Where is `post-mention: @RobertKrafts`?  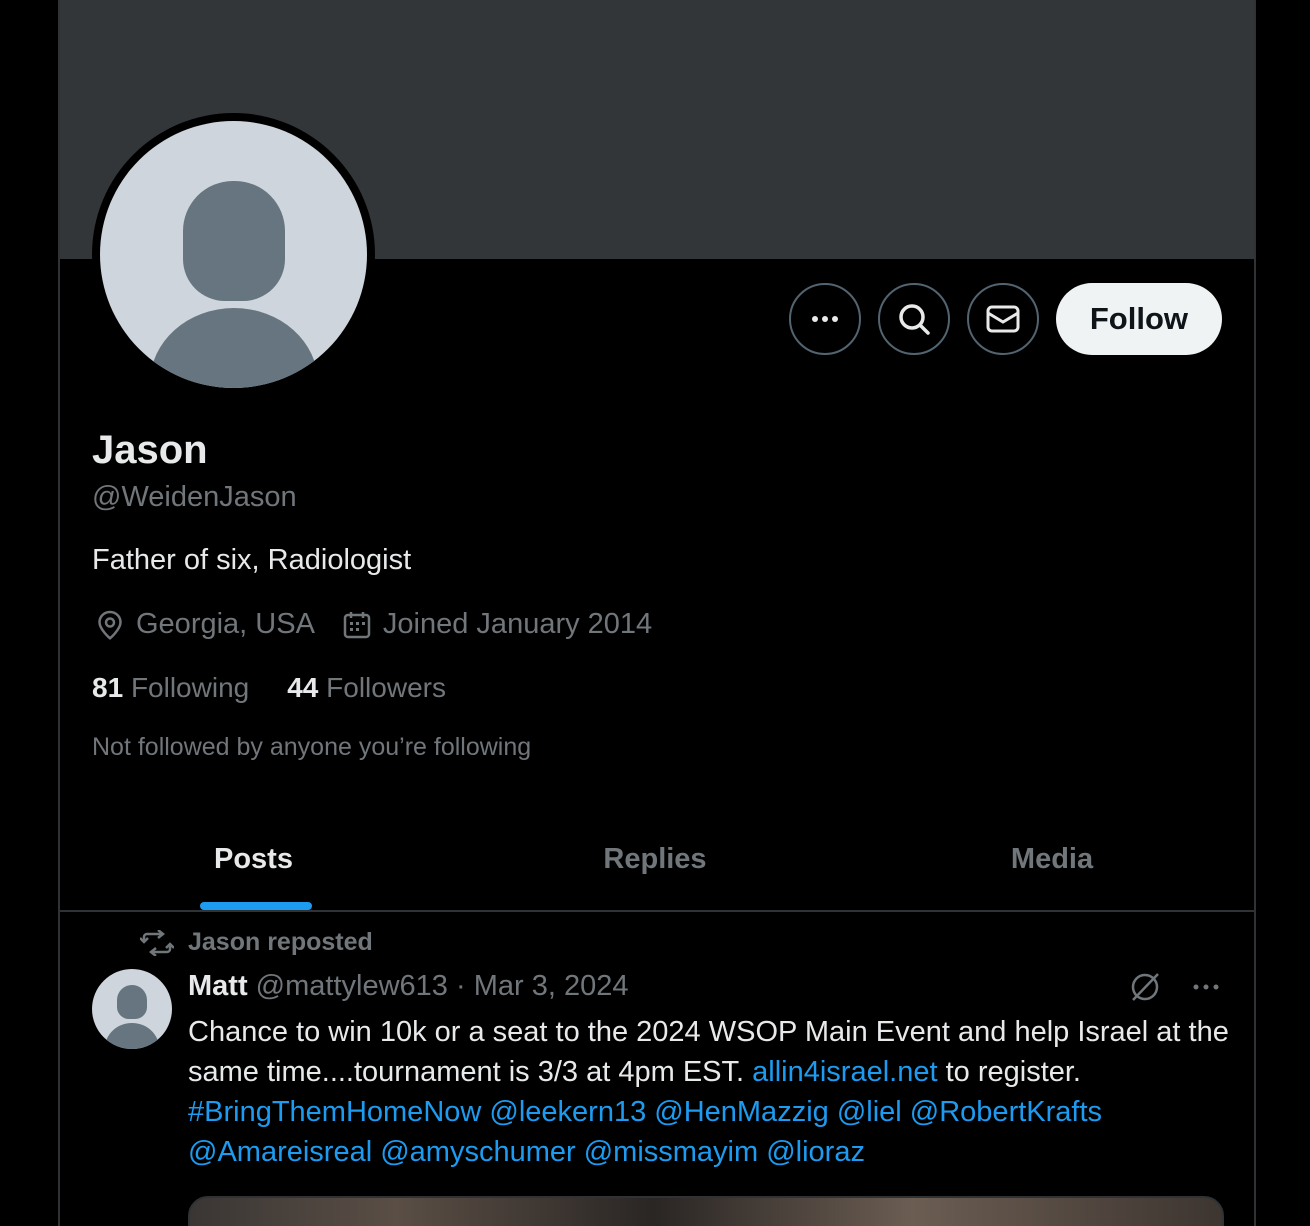 post-mention: @RobertKrafts is located at coordinates (1006, 1112).